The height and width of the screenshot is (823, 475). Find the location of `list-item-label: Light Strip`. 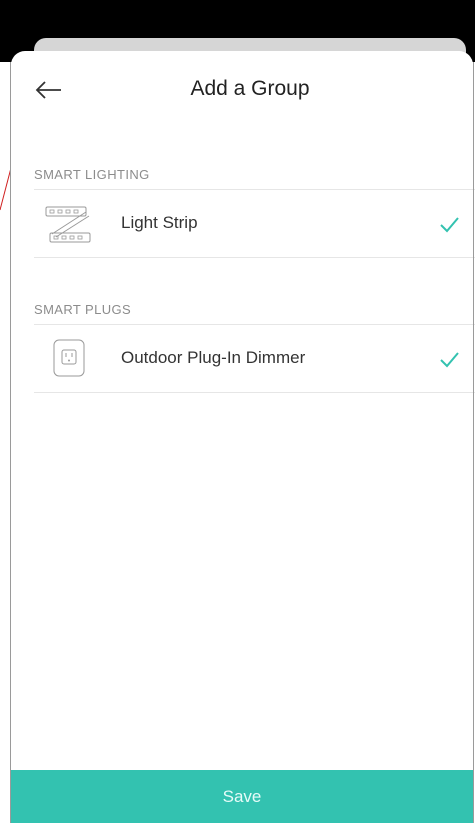

list-item-label: Light Strip is located at coordinates (159, 222).